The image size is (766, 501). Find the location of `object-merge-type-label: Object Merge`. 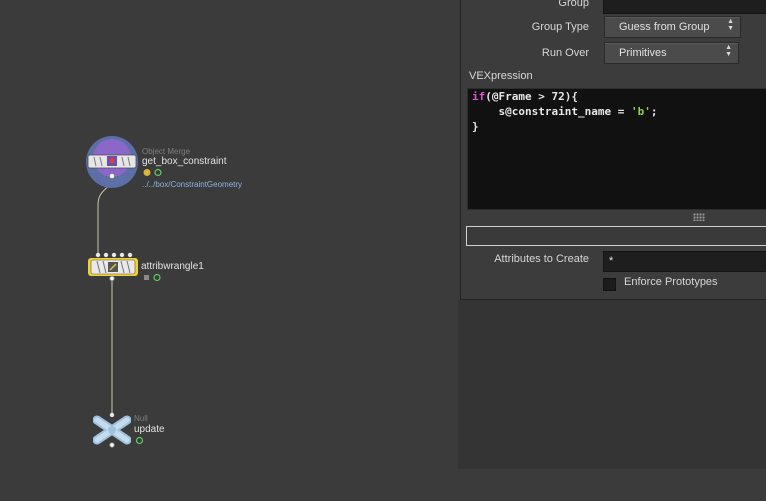

object-merge-type-label: Object Merge is located at coordinates (166, 151).